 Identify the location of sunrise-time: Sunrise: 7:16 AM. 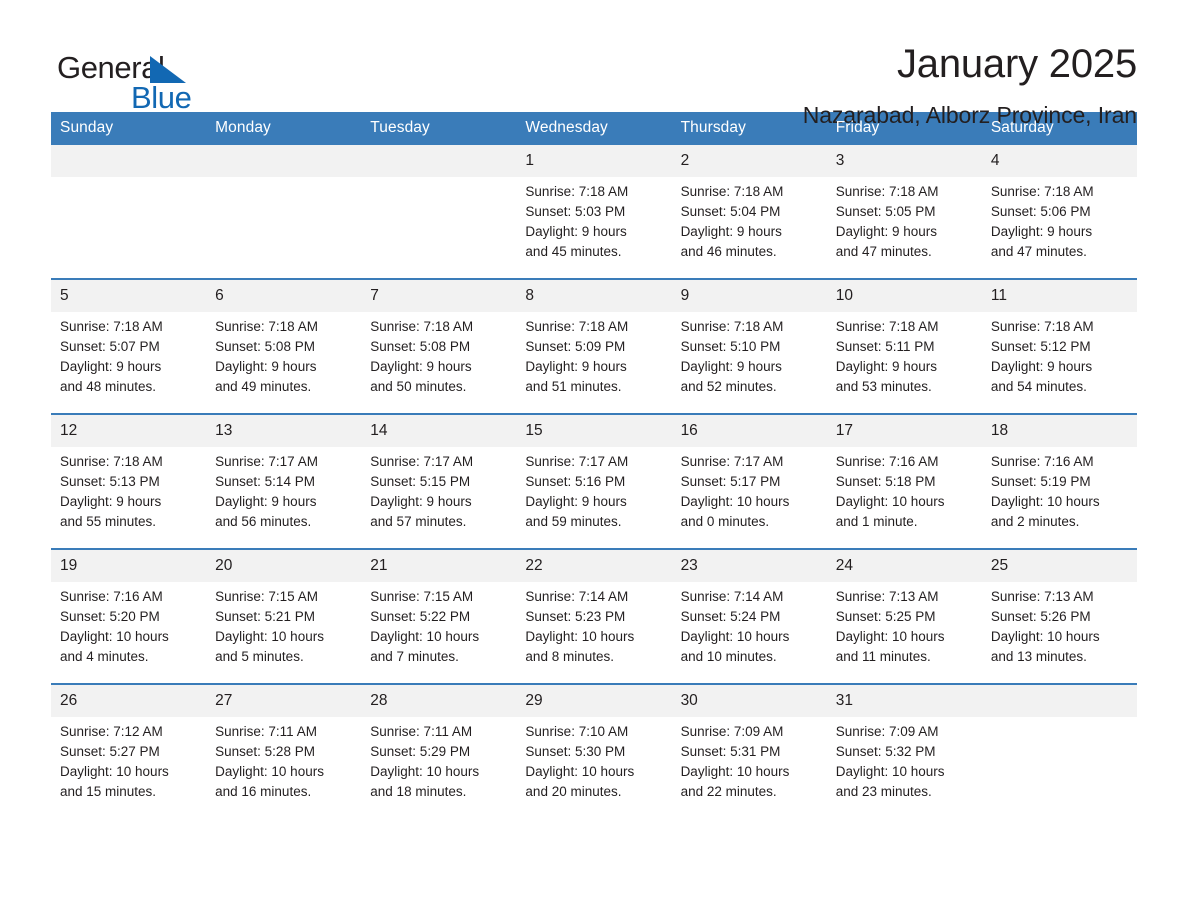
(111, 596).